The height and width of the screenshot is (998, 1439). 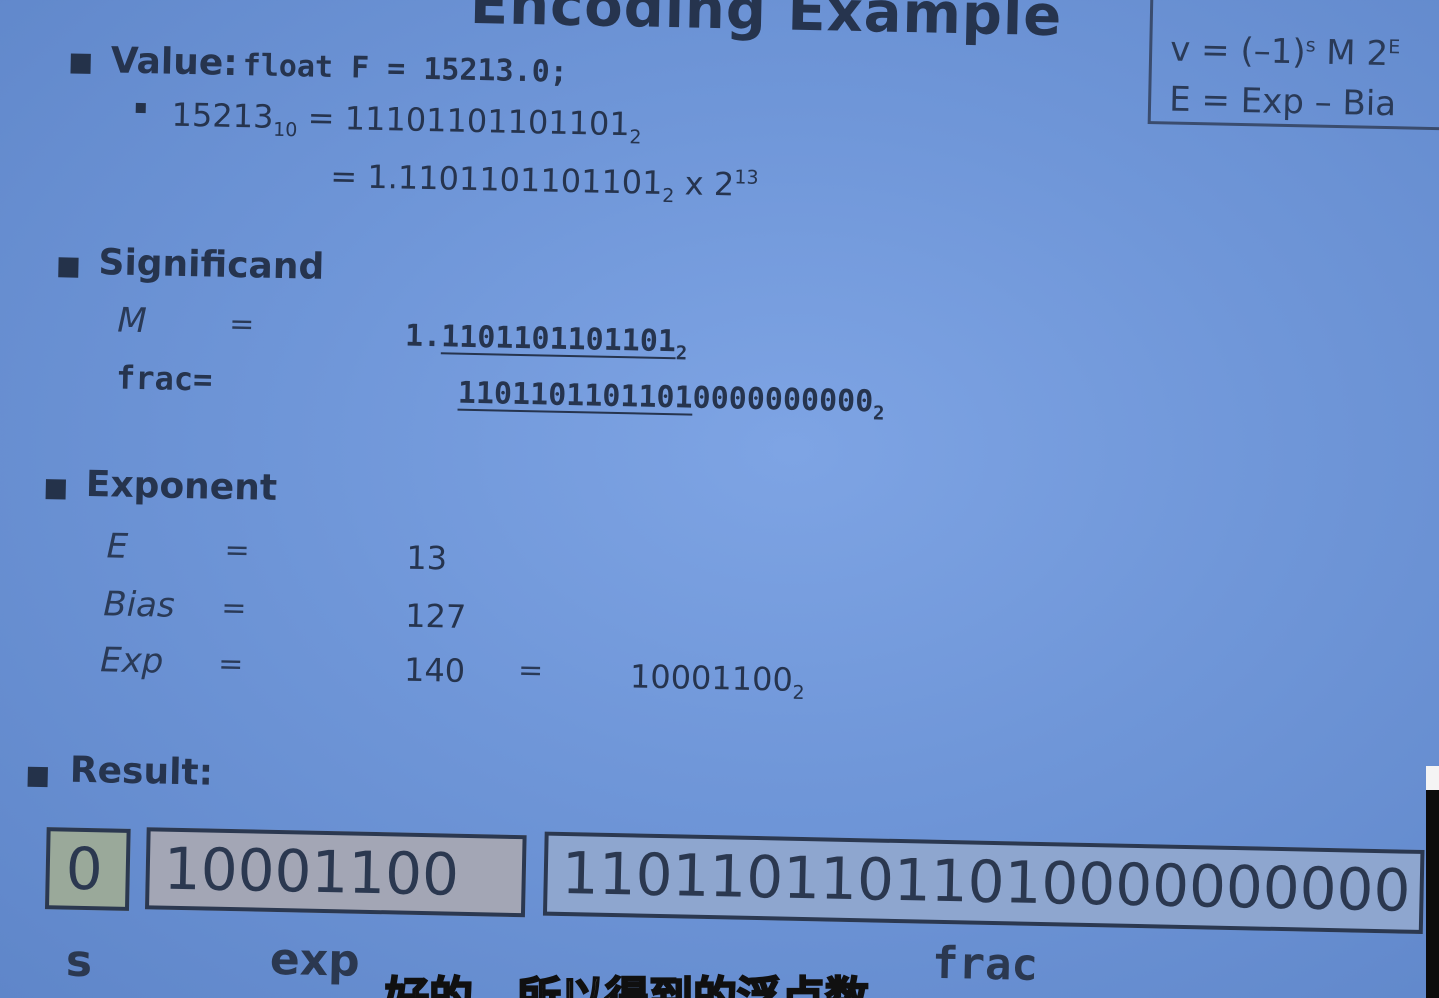 What do you see at coordinates (132, 321) in the screenshot?
I see `m-label: M` at bounding box center [132, 321].